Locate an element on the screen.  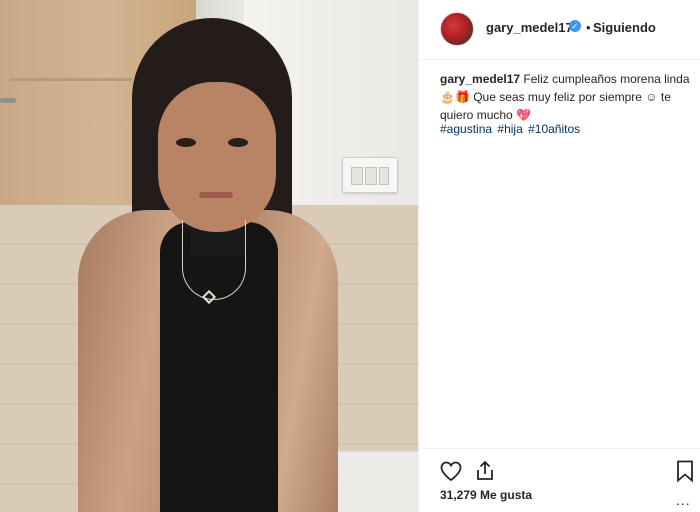
light-switch is located at coordinates (370, 175).